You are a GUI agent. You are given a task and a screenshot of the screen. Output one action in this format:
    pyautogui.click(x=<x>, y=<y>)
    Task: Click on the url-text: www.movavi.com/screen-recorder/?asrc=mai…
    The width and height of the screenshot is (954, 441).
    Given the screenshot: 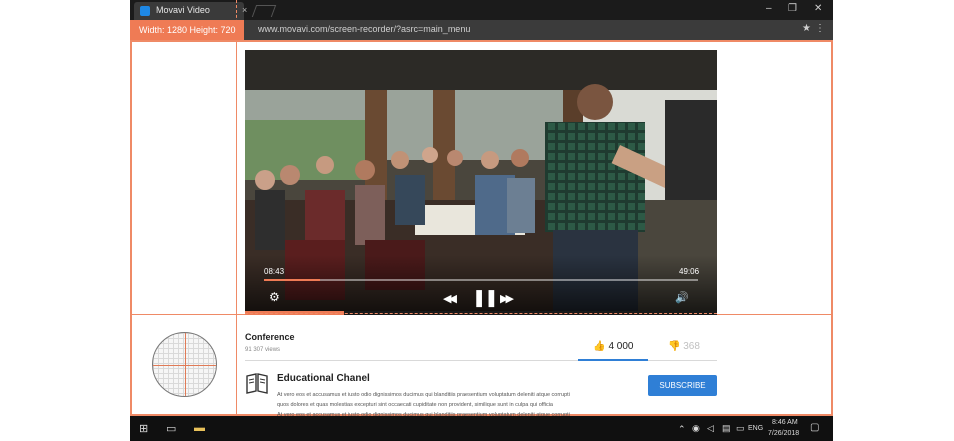 What is the action you would take?
    pyautogui.click(x=364, y=29)
    